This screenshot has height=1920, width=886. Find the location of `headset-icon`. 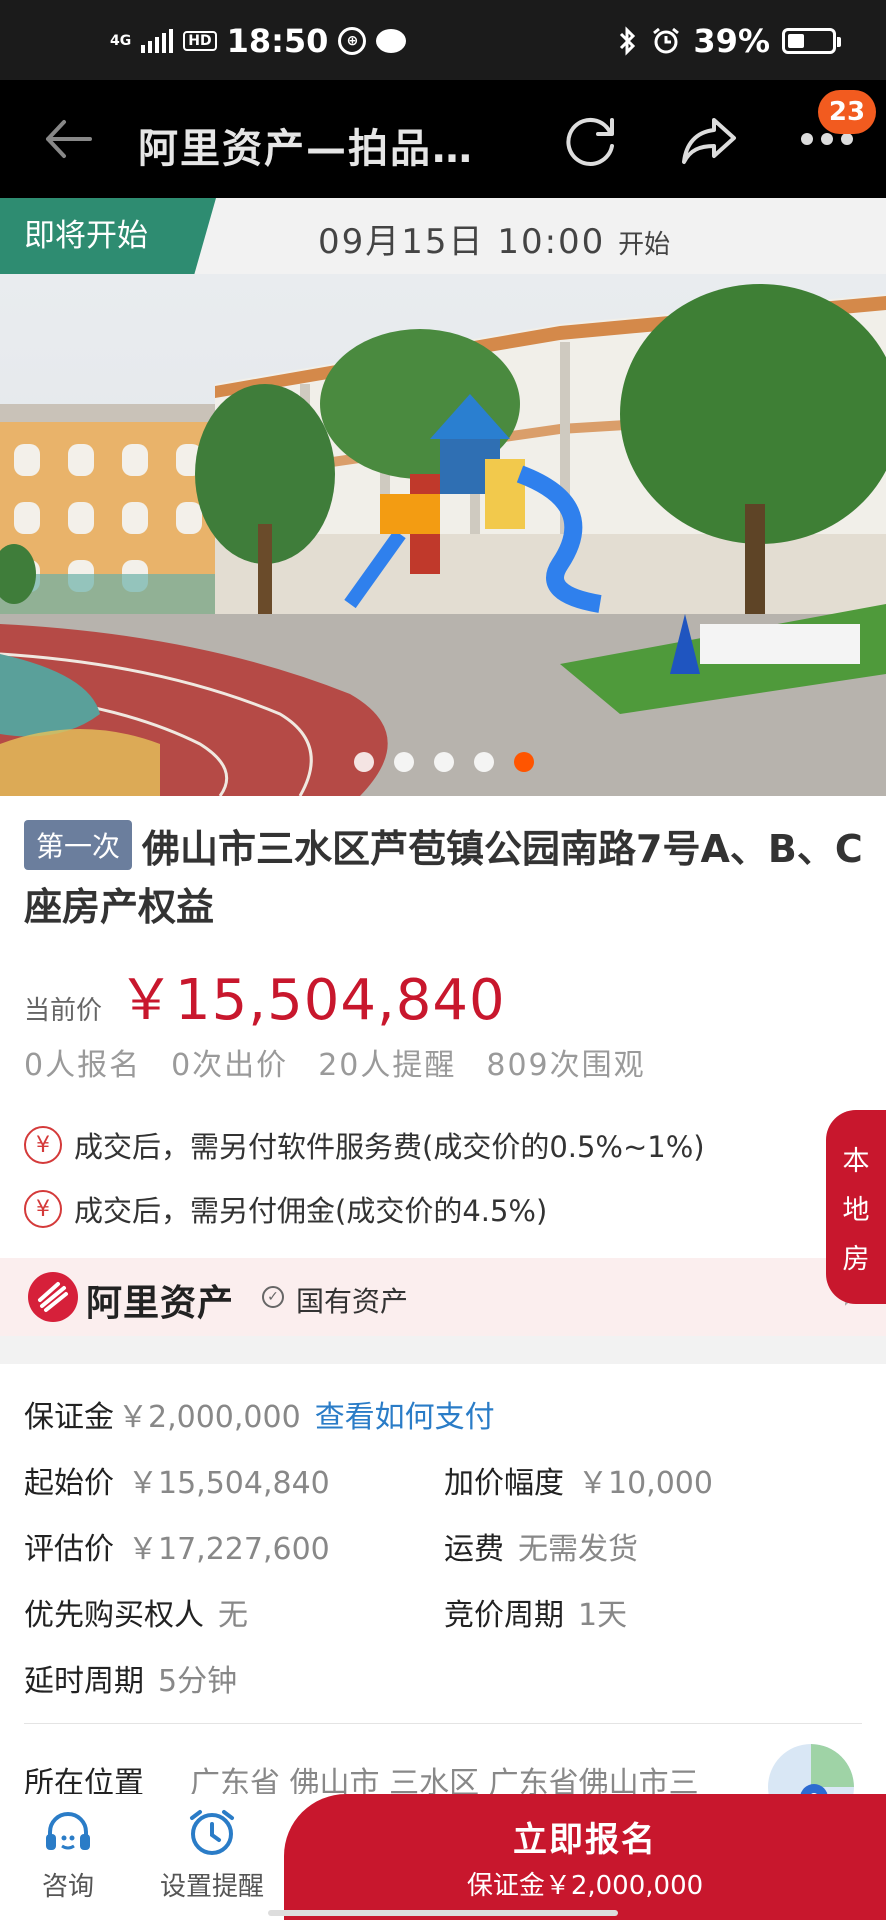

headset-icon is located at coordinates (68, 1831).